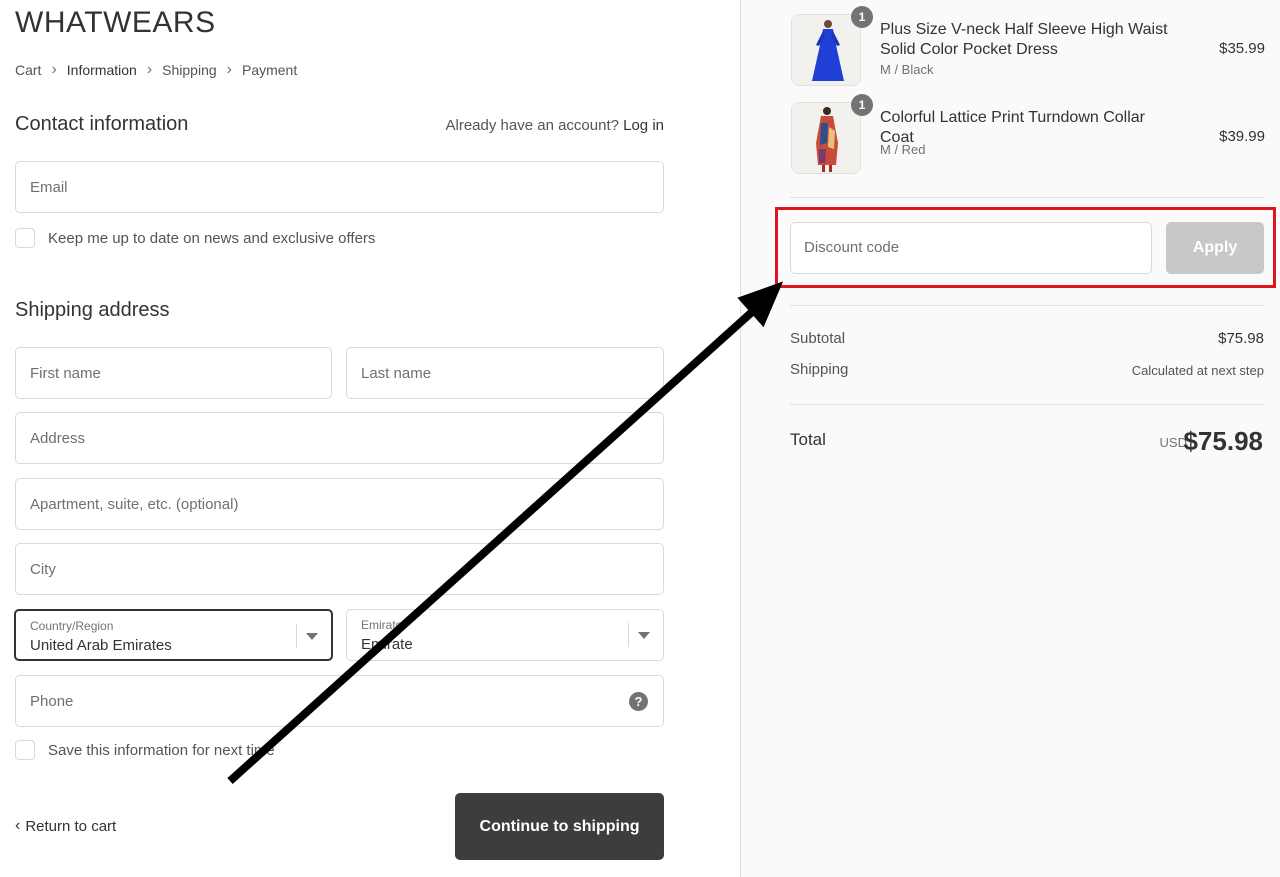 The image size is (1280, 877). I want to click on address-field: Address, so click(339, 438).